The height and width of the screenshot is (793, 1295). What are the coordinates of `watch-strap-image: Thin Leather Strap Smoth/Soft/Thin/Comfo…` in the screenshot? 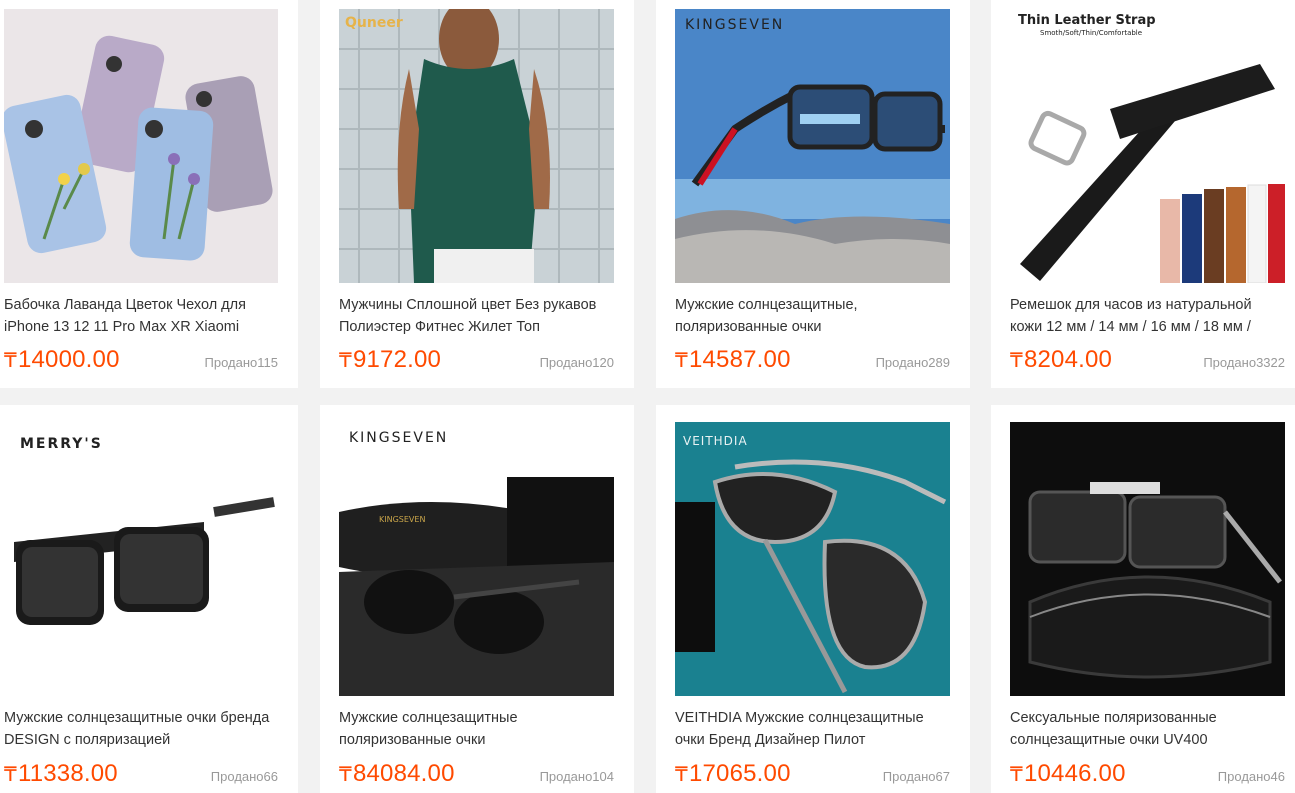 It's located at (1147, 146).